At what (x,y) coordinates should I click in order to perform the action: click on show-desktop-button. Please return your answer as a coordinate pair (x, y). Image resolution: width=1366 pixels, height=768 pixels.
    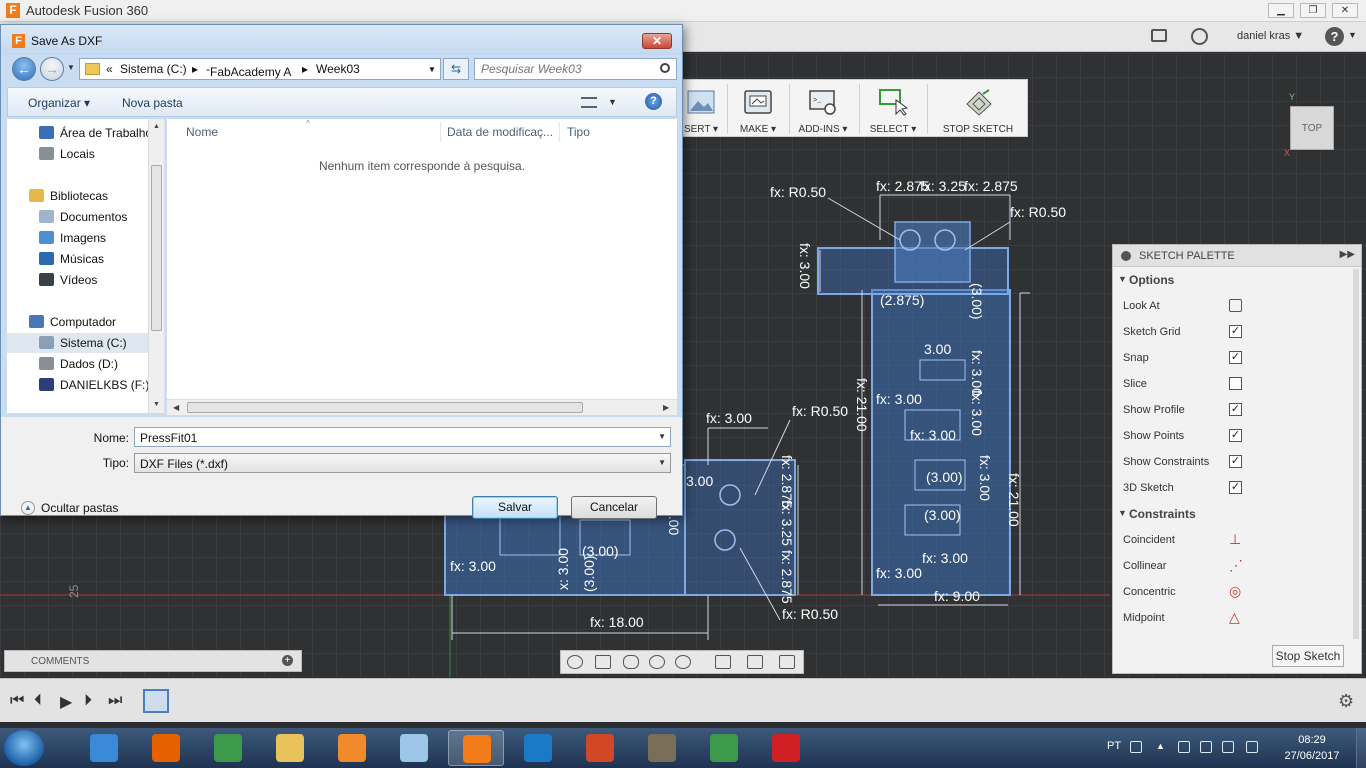
    Looking at the image, I should click on (1361, 748).